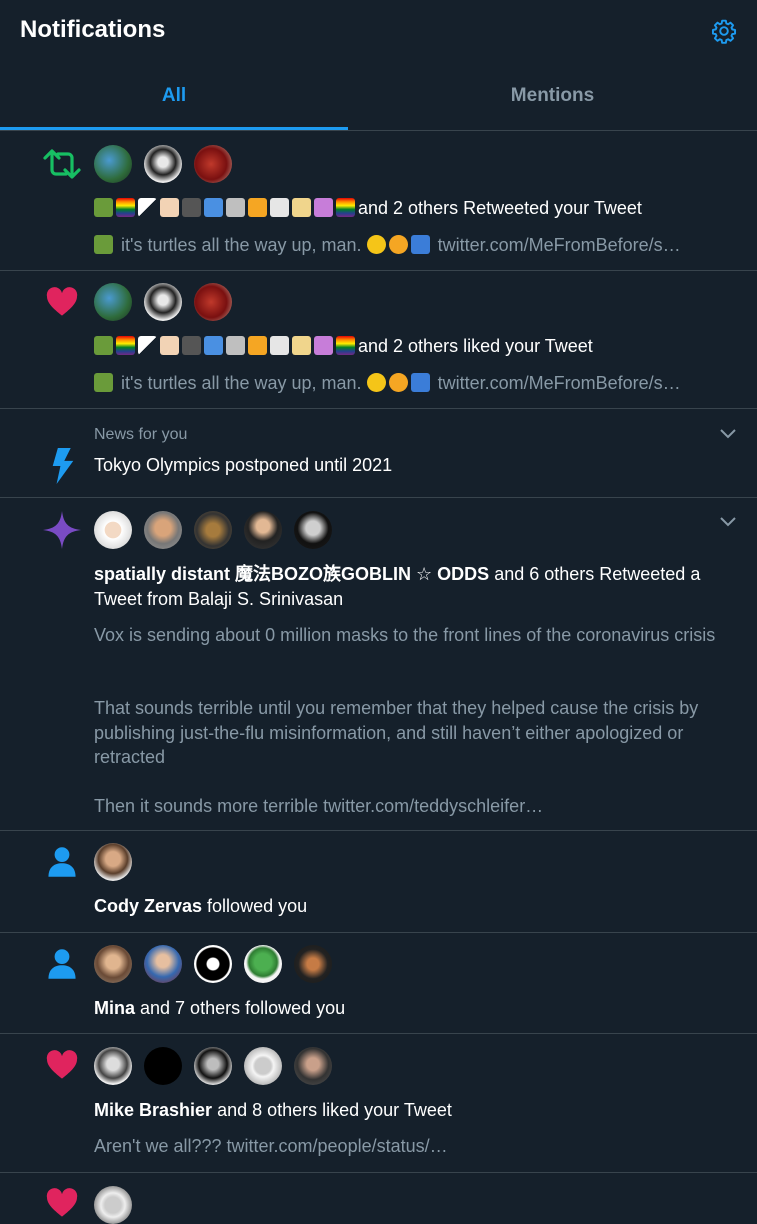  What do you see at coordinates (114, 1008) in the screenshot?
I see `actor-name: Mina` at bounding box center [114, 1008].